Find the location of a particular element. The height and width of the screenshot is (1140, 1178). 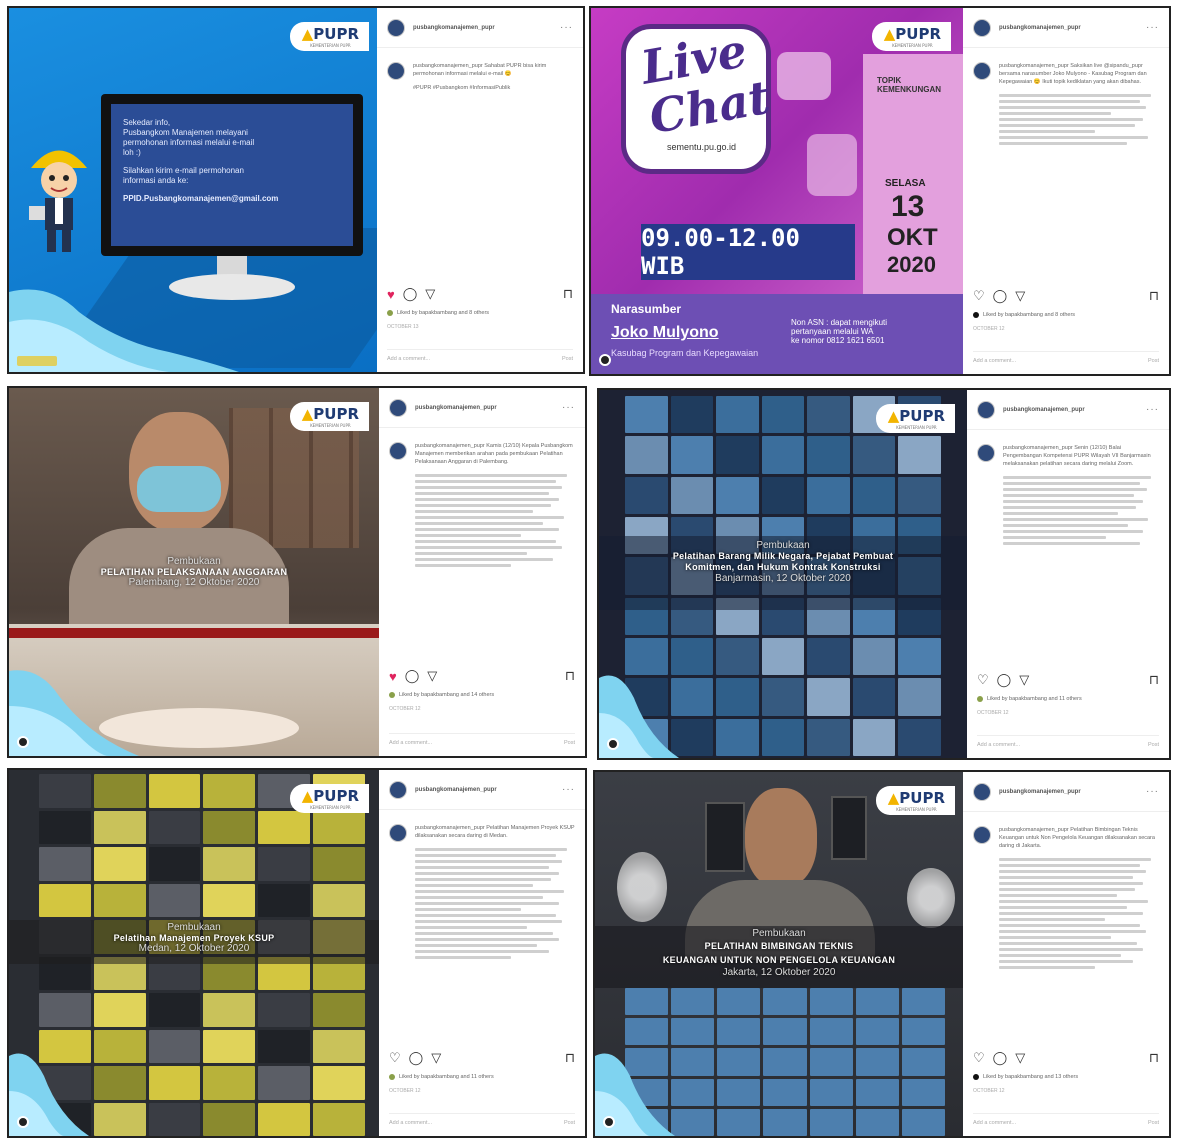

likes-line: Liked by bapakbambang and 14 others is located at coordinates (483, 695).